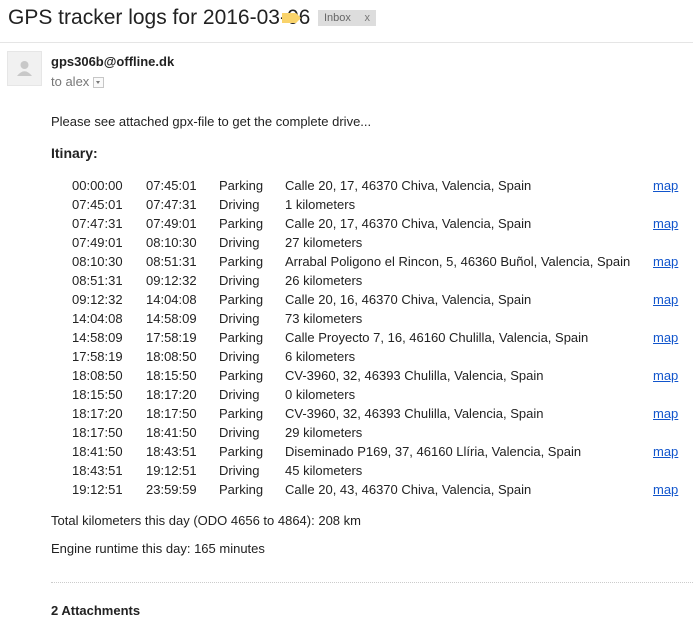  I want to click on itinerary-row: 18:15:50 18:17:20 Driving 0 kilometers, so click(346, 396).